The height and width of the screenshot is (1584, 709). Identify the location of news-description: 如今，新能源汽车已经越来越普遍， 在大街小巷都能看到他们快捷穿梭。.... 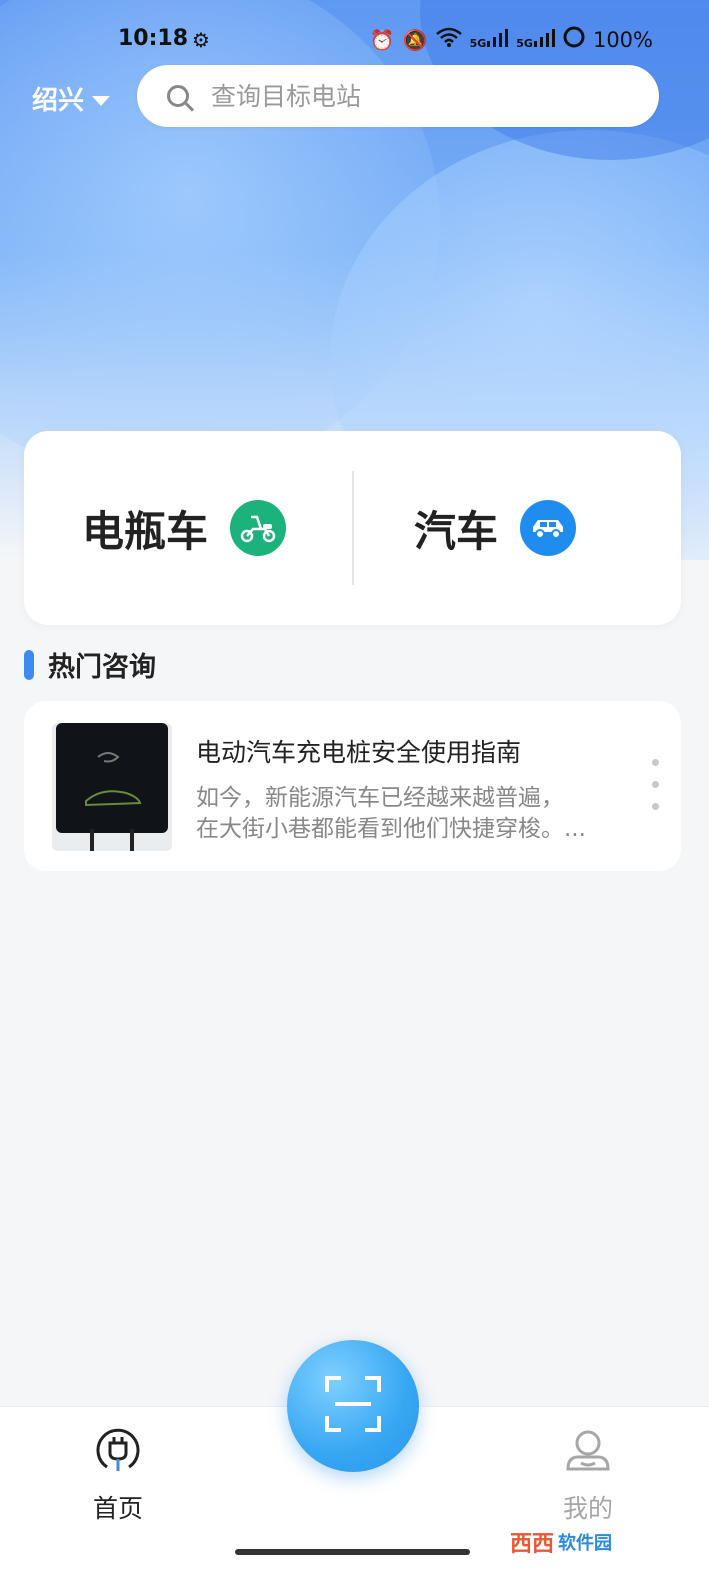
(416, 814).